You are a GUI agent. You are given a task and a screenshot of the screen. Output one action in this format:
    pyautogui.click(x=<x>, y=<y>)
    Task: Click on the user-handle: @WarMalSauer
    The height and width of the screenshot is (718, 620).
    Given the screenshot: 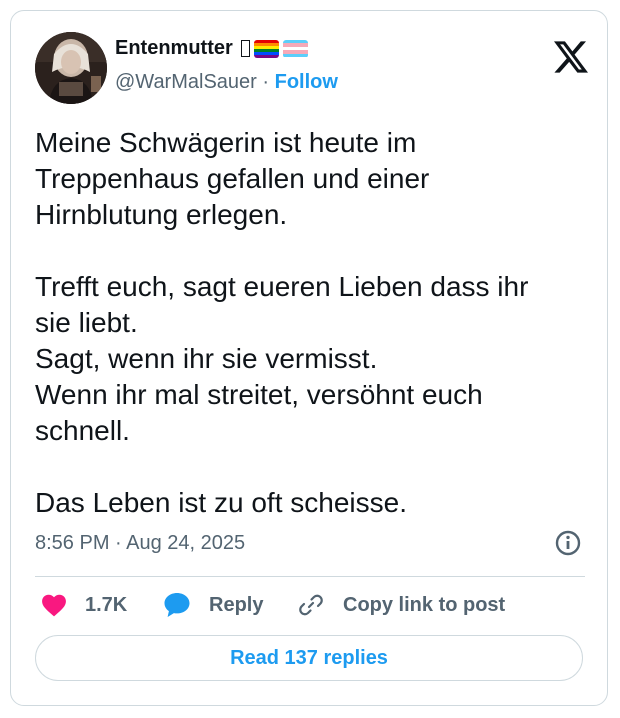 What is the action you would take?
    pyautogui.click(x=186, y=82)
    